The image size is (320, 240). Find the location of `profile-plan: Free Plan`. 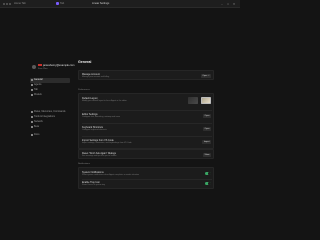

profile-plan: Free Plan is located at coordinates (43, 69).